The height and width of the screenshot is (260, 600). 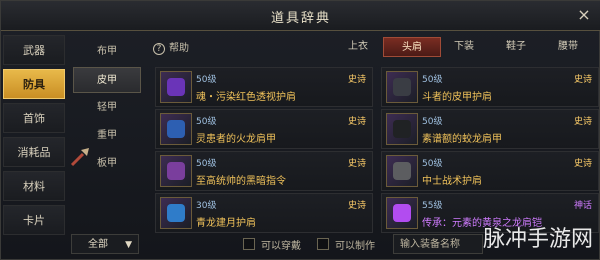 I want to click on window-title: 道具辞典, so click(x=300, y=18).